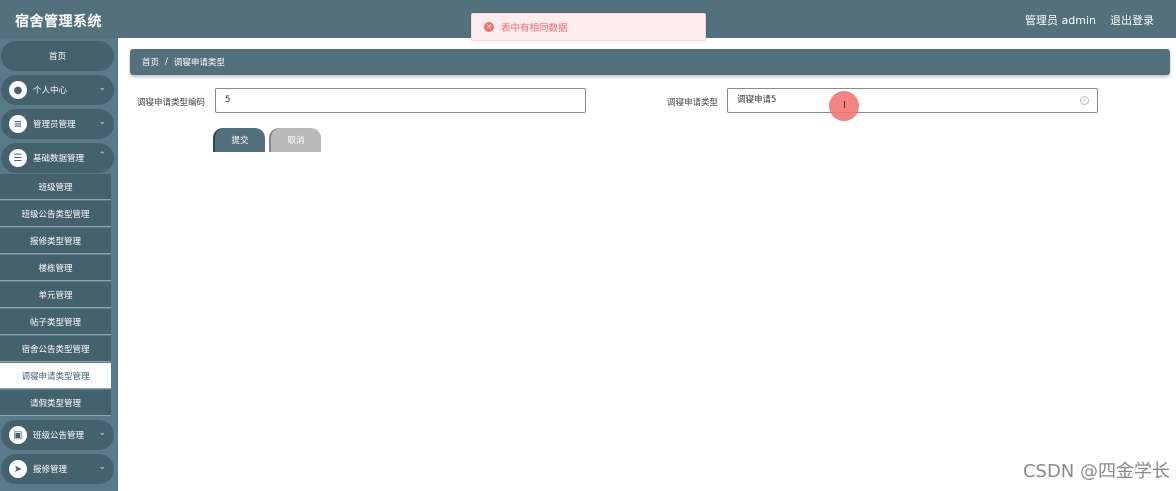 This screenshot has height=491, width=1176. Describe the element at coordinates (757, 100) in the screenshot. I see `type-field-value: 调寝申请5` at that location.